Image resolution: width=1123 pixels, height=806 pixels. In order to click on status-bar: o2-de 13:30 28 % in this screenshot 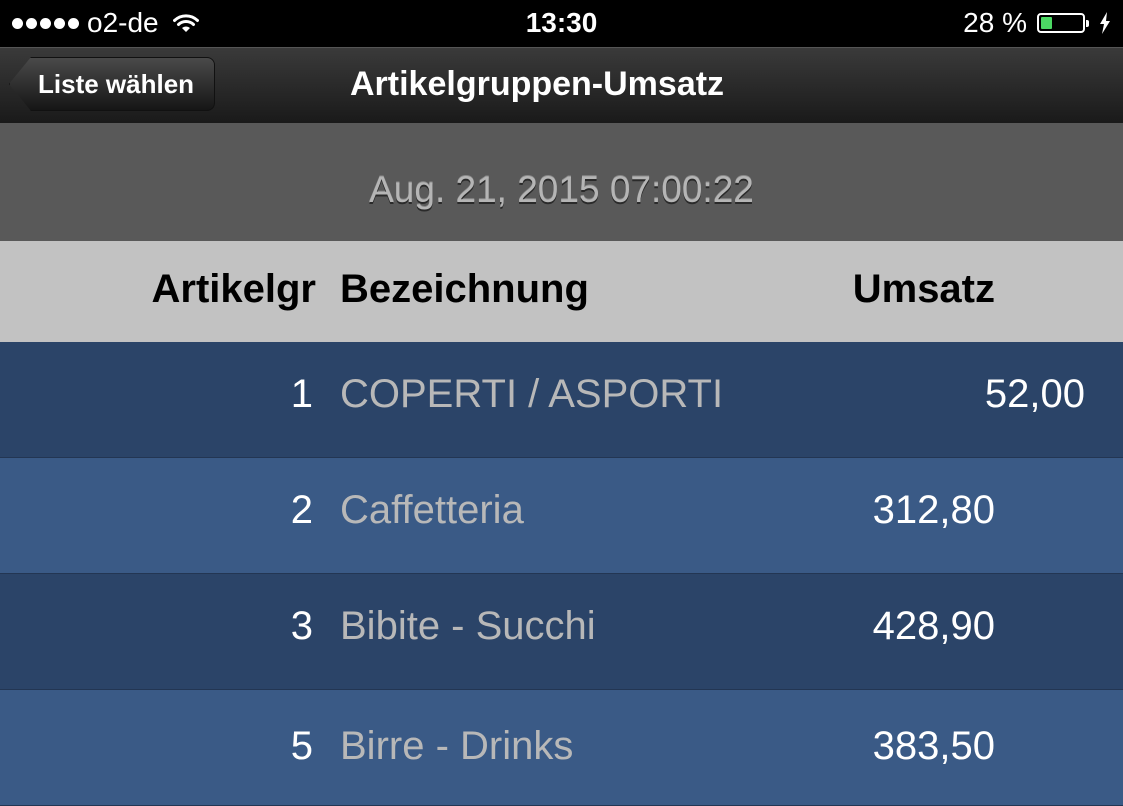, I will do `click(561, 23)`.